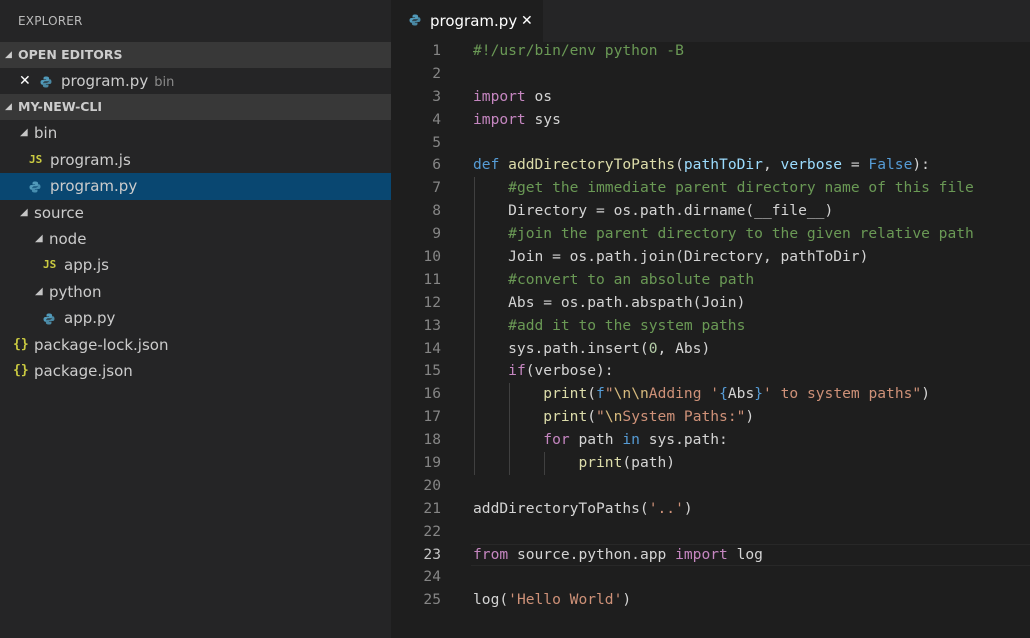 Image resolution: width=1030 pixels, height=638 pixels. I want to click on code-line: 15 if(verbose):, so click(710, 372).